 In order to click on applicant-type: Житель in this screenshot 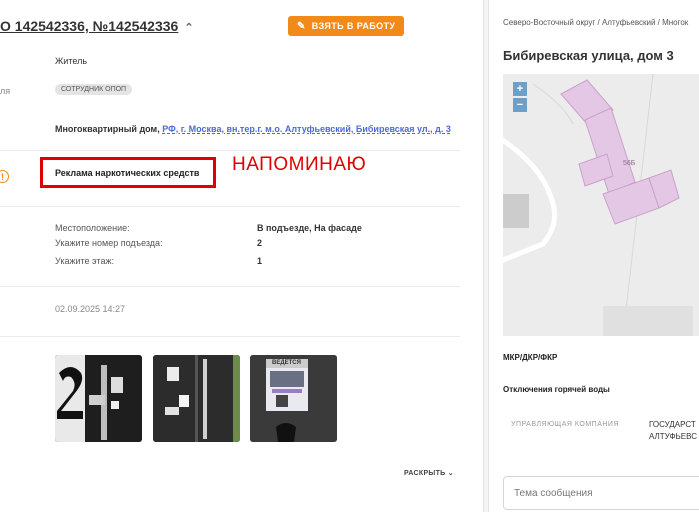, I will do `click(71, 61)`.